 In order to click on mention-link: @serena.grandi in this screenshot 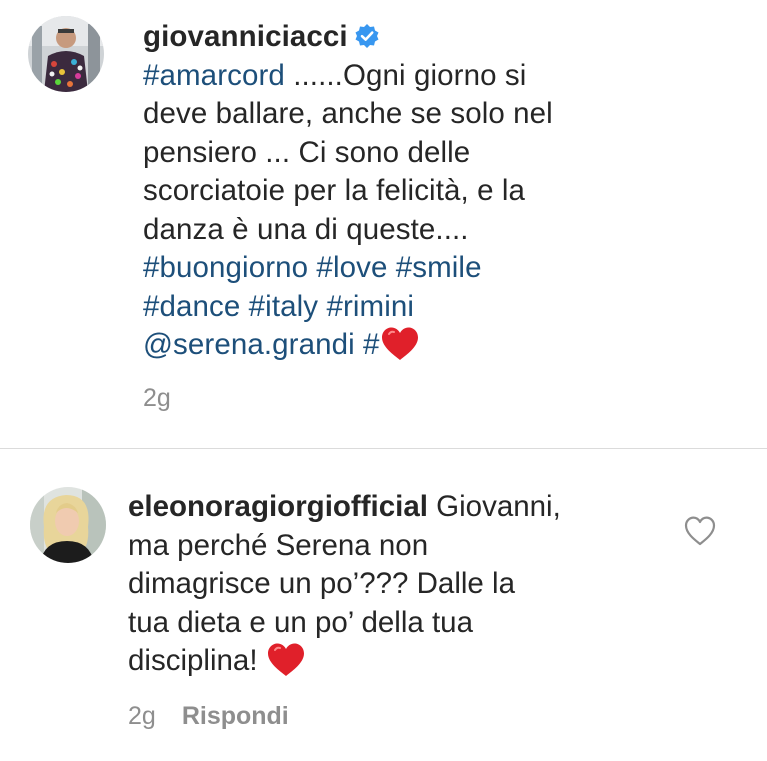, I will do `click(249, 344)`.